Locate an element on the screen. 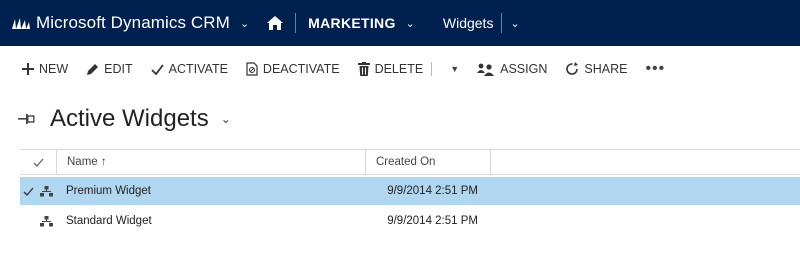  share-button: SHARE is located at coordinates (596, 69).